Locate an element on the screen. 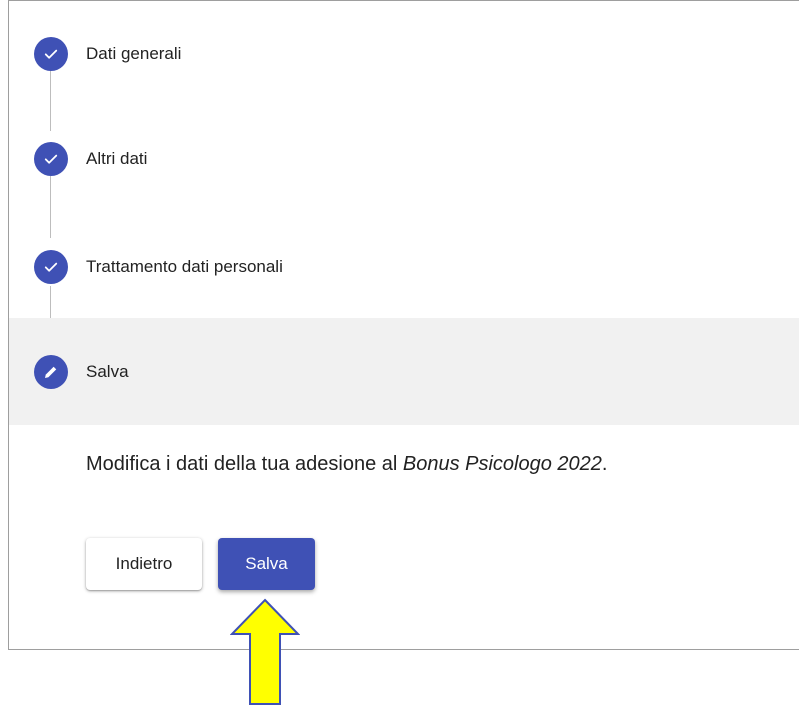 This screenshot has width=799, height=706. save-button: Salva is located at coordinates (266, 564).